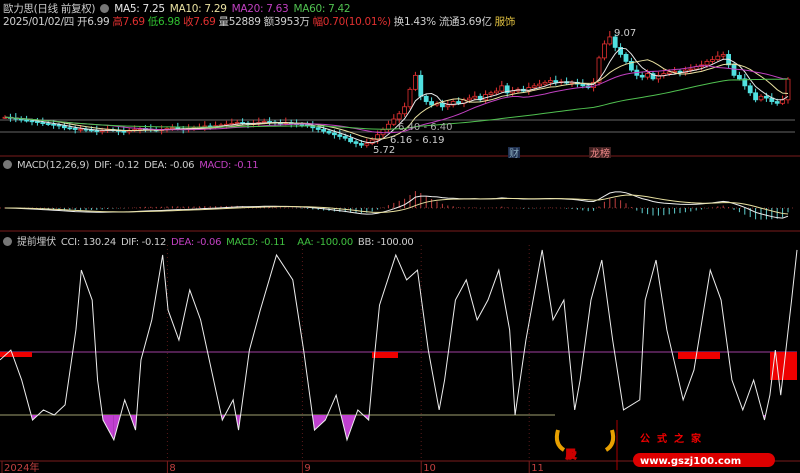 The image size is (800, 473). What do you see at coordinates (625, 33) in the screenshot?
I see `high-label: 9.07` at bounding box center [625, 33].